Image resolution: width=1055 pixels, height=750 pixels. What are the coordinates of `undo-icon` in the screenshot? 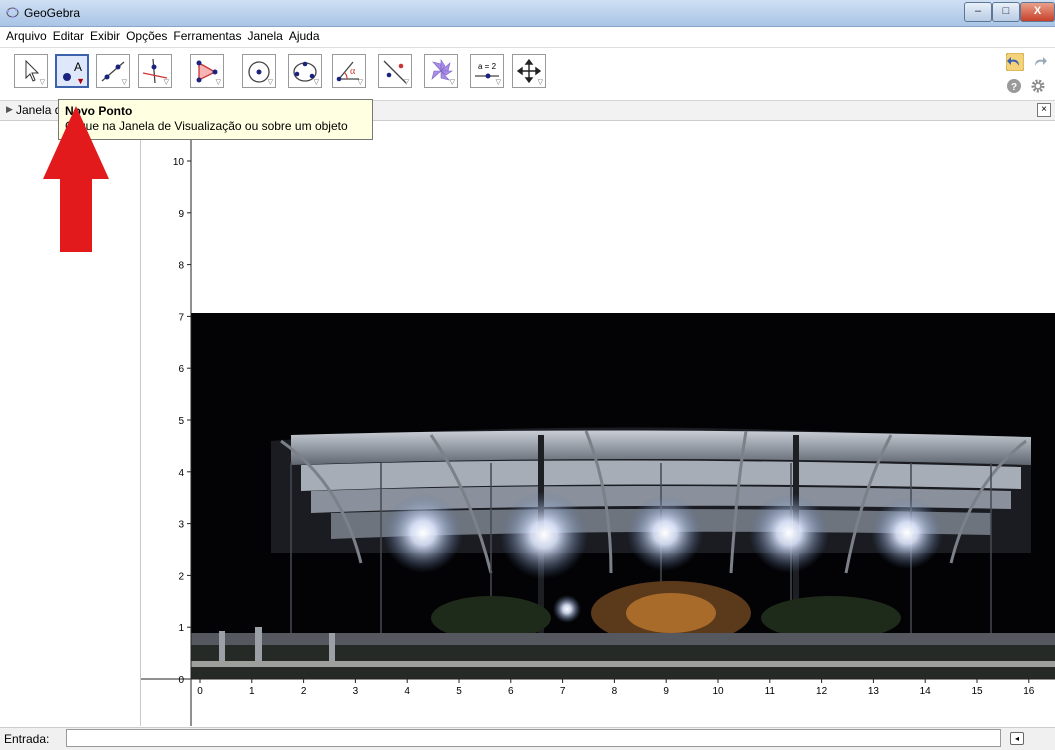 It's located at (1015, 62).